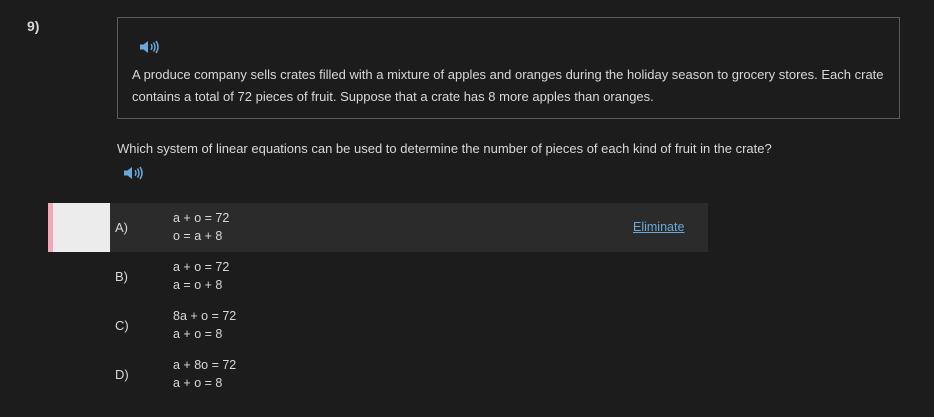  I want to click on selected-choice-marker, so click(79, 227).